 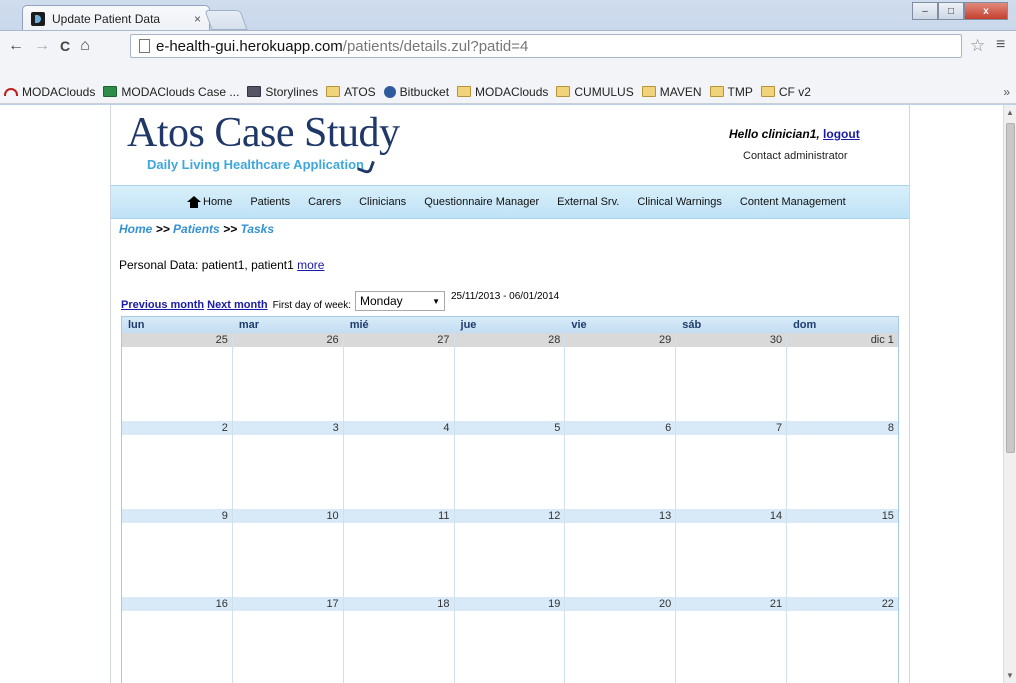 What do you see at coordinates (793, 202) in the screenshot?
I see `nav-content-management: Content Management` at bounding box center [793, 202].